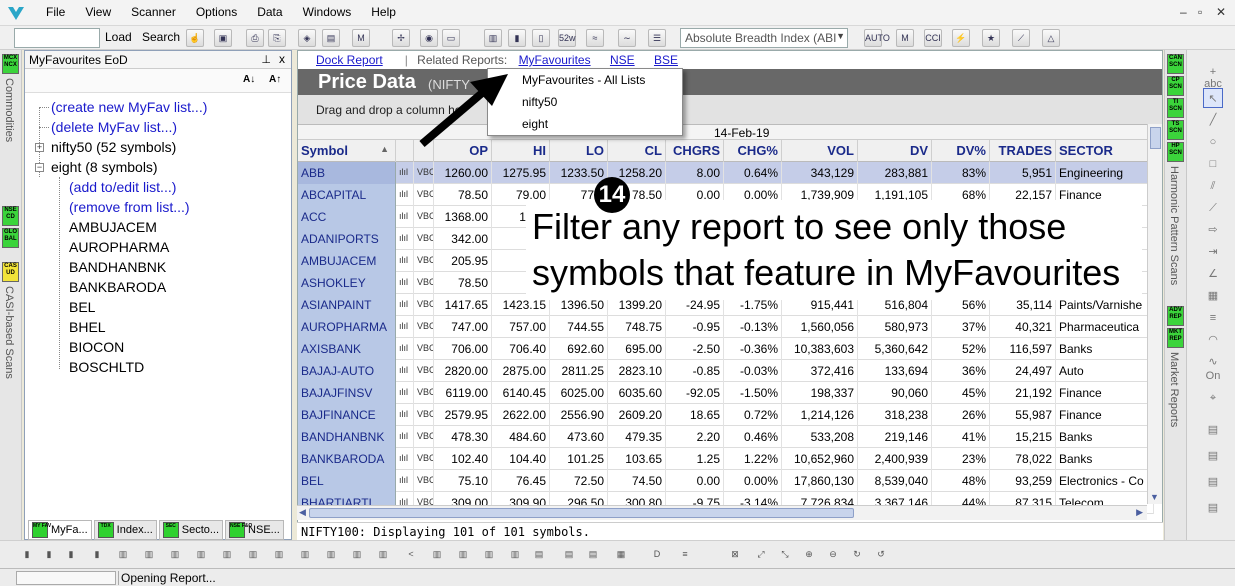 The height and width of the screenshot is (586, 1235). Describe the element at coordinates (895, 151) in the screenshot. I see `column-header: DV` at that location.